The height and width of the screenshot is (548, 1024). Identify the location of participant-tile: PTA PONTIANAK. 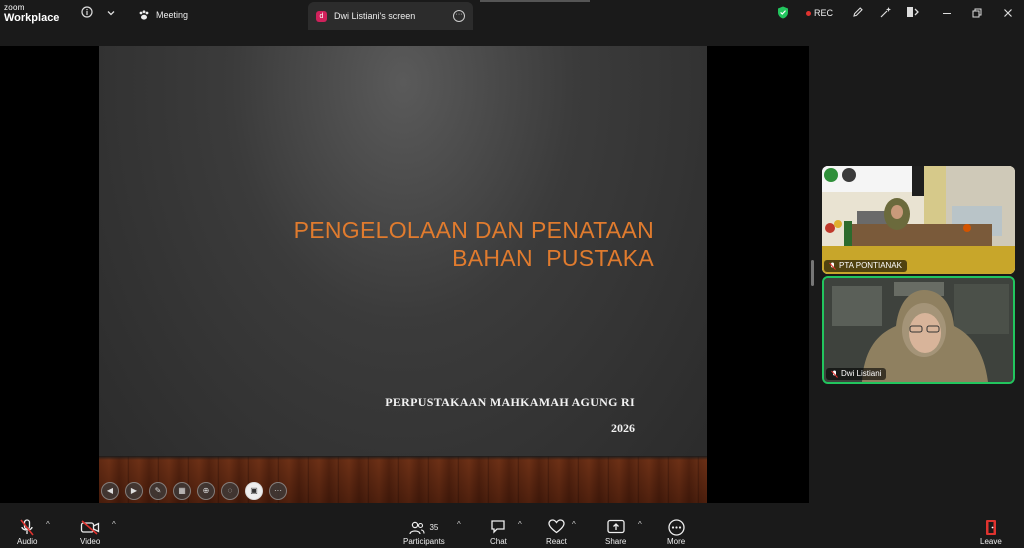
(918, 220).